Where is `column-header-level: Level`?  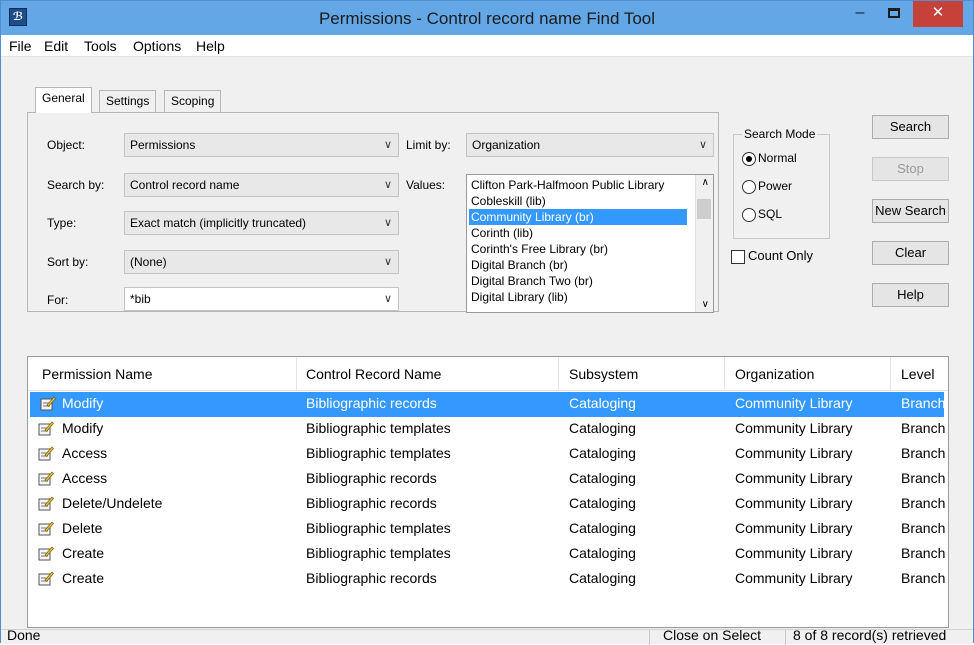 column-header-level: Level is located at coordinates (917, 374).